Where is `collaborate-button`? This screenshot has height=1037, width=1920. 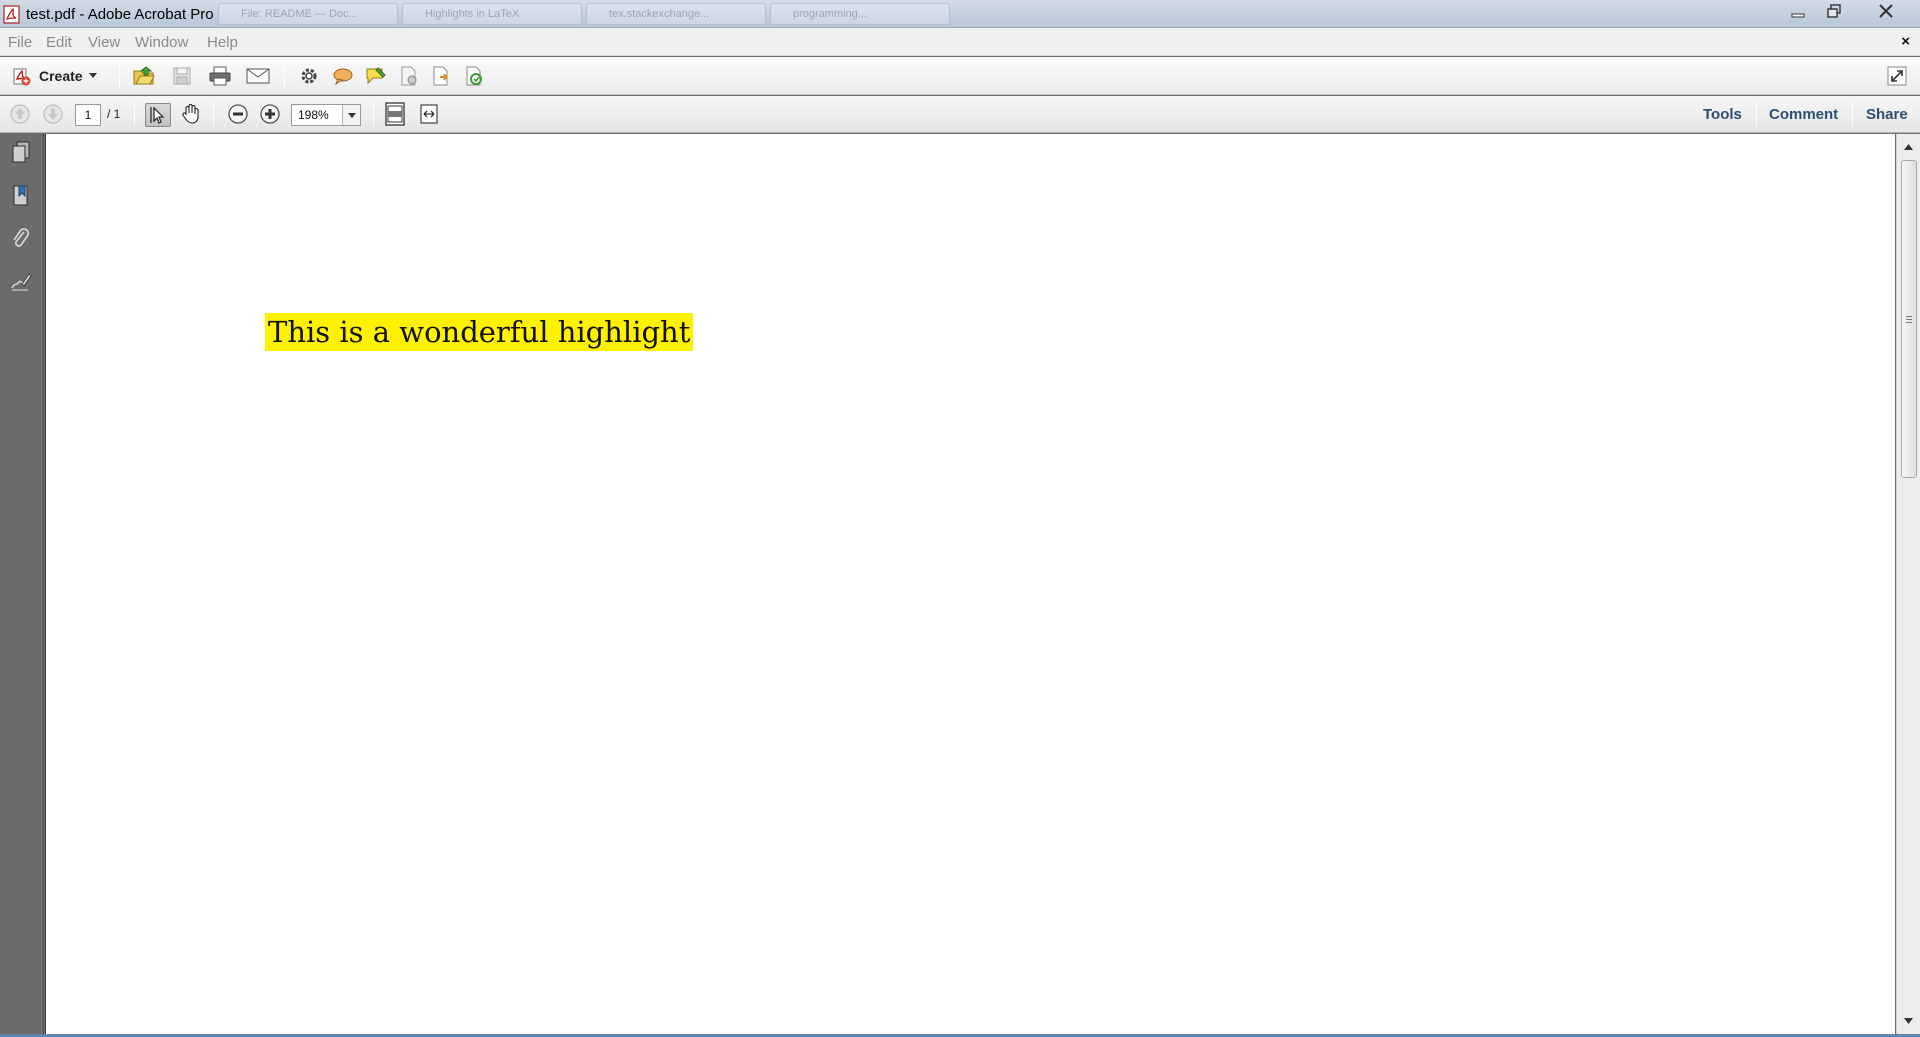
collaborate-button is located at coordinates (474, 76).